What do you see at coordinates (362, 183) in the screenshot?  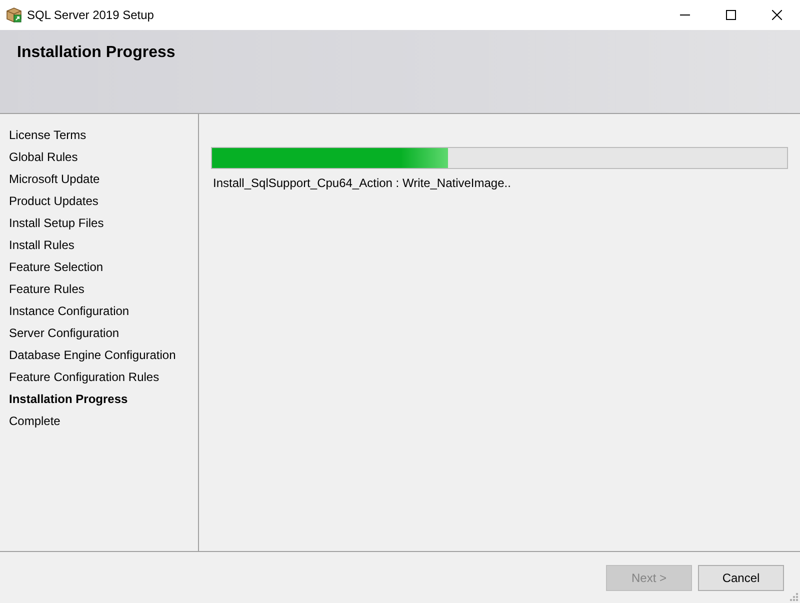 I see `progress-status: Install_SqlSupport_Cpu64_Action : Write_NativeImage..` at bounding box center [362, 183].